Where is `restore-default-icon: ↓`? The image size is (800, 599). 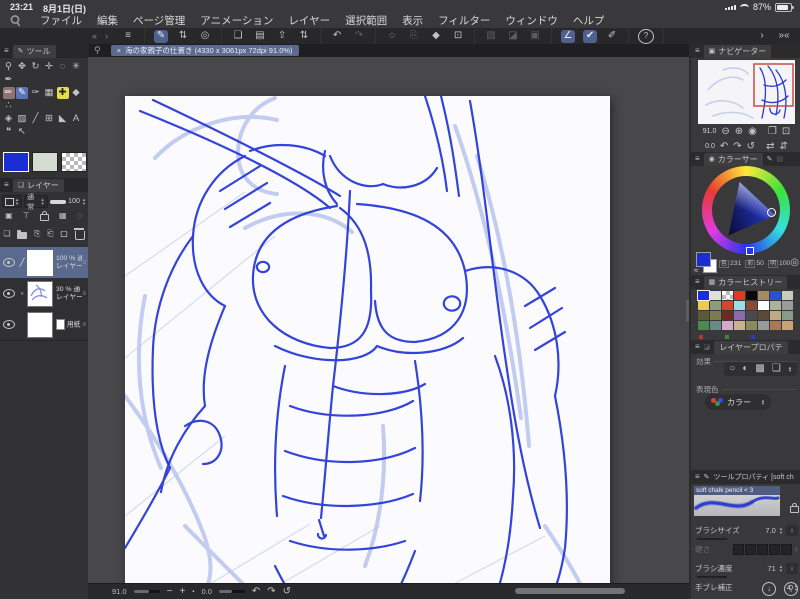
restore-default-icon: ↓ is located at coordinates (769, 589).